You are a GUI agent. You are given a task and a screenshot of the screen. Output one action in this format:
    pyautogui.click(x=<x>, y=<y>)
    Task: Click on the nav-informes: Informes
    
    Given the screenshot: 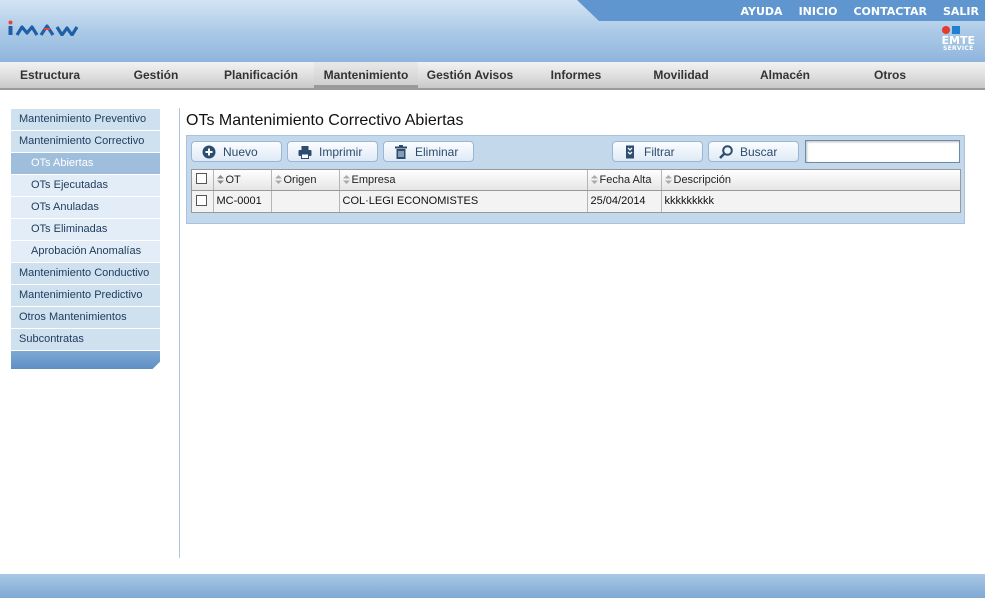 What is the action you would take?
    pyautogui.click(x=576, y=75)
    